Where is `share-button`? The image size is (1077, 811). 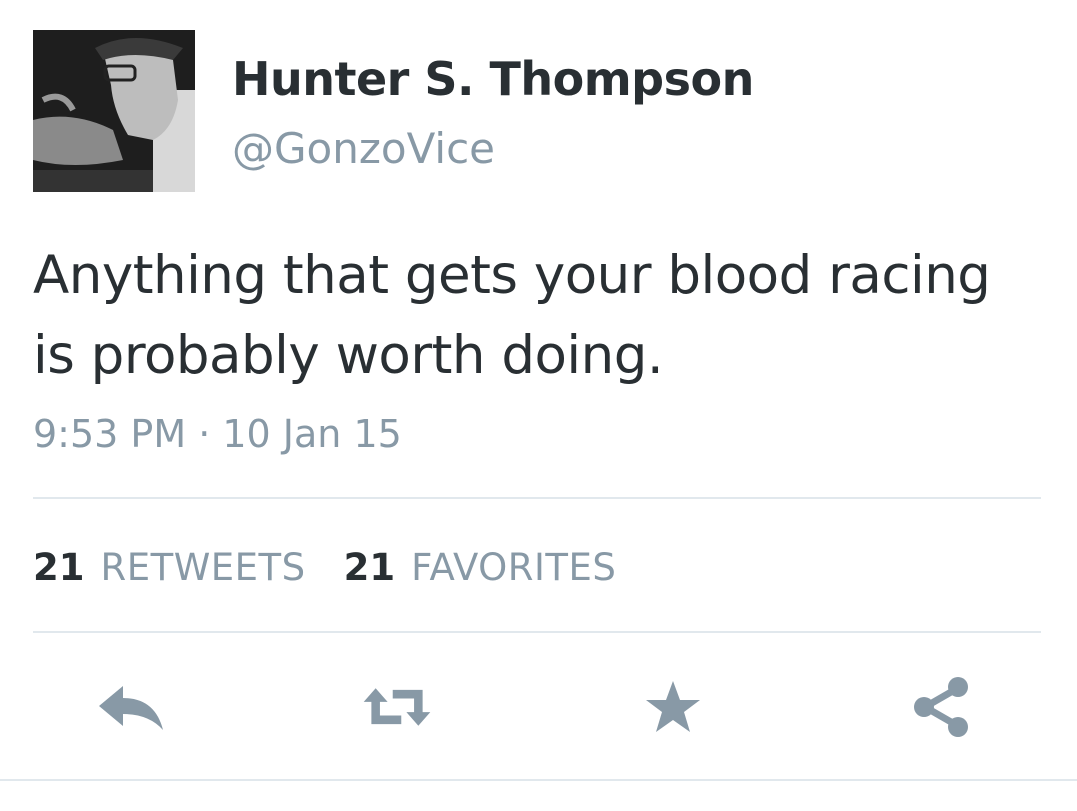
share-button is located at coordinates (942, 707).